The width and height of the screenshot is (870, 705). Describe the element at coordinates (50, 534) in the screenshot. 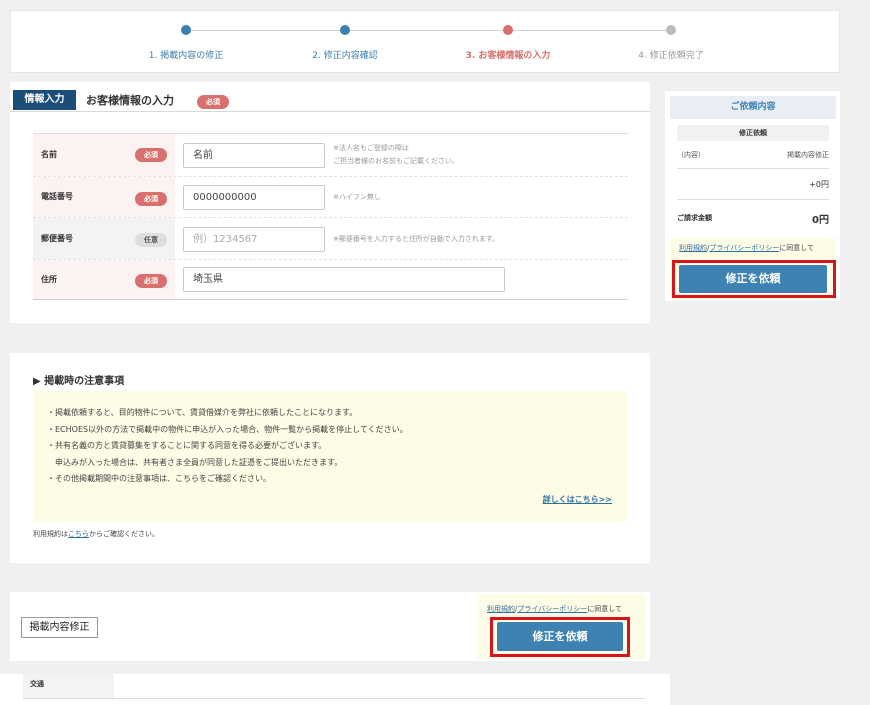

I see `terms-prefix: 利用規約は` at that location.